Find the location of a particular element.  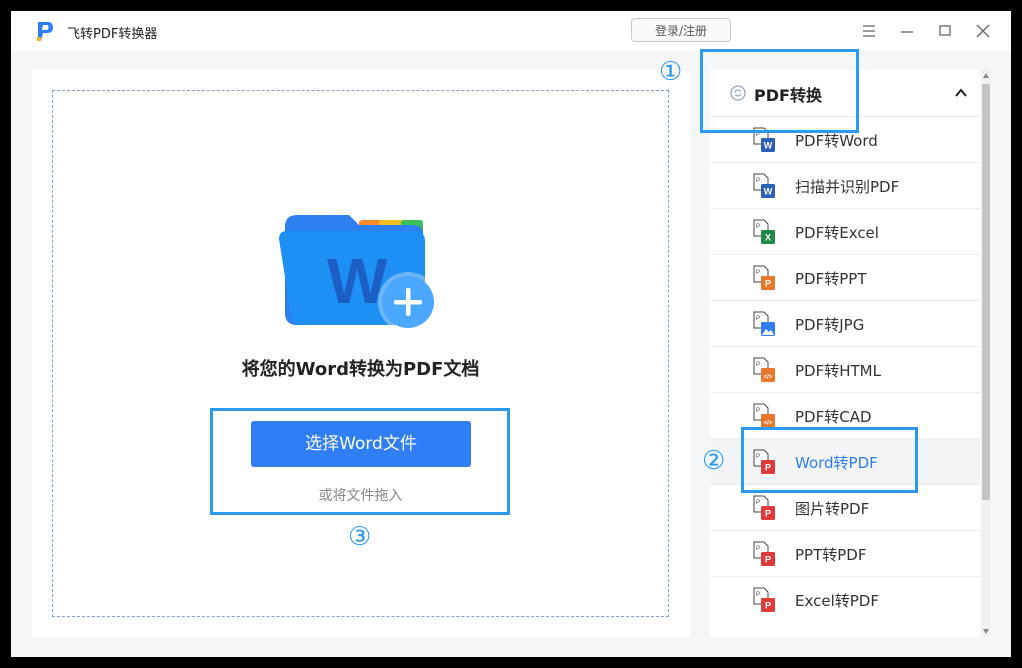

app-logo-icon is located at coordinates (45, 31).